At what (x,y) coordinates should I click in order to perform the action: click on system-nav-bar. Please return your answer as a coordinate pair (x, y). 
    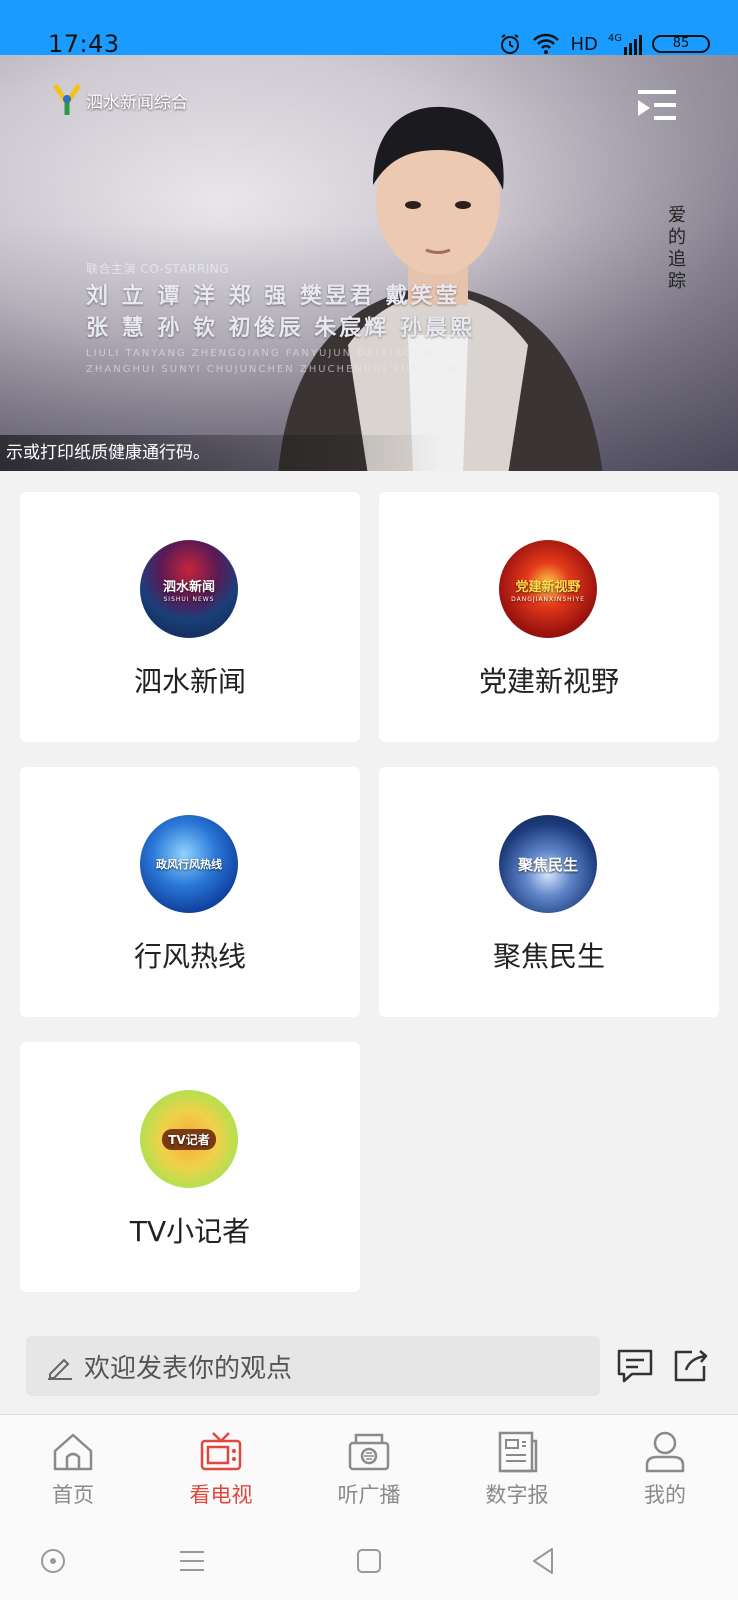
    Looking at the image, I should click on (369, 1562).